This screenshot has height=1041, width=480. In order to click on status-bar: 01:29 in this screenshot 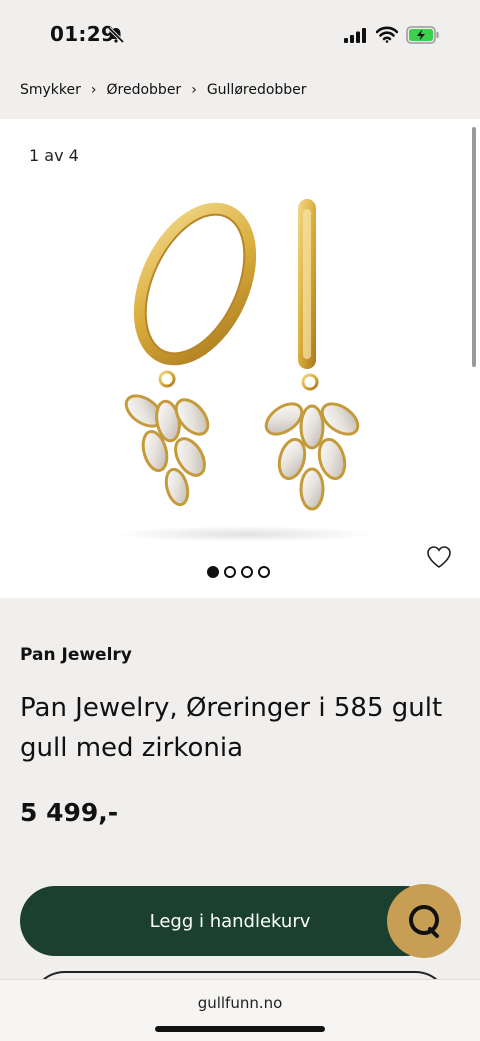, I will do `click(240, 33)`.